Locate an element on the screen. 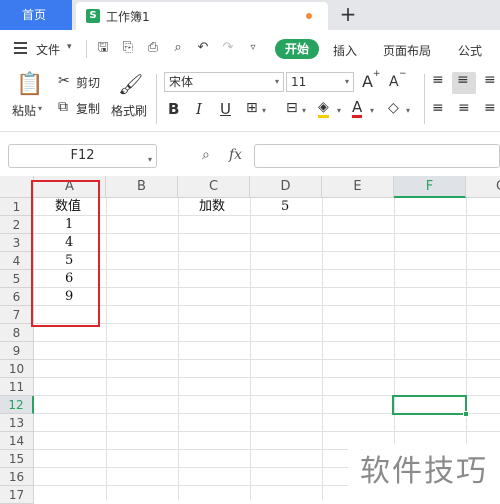 The image size is (500, 504). row-header-2: 2 is located at coordinates (17, 225).